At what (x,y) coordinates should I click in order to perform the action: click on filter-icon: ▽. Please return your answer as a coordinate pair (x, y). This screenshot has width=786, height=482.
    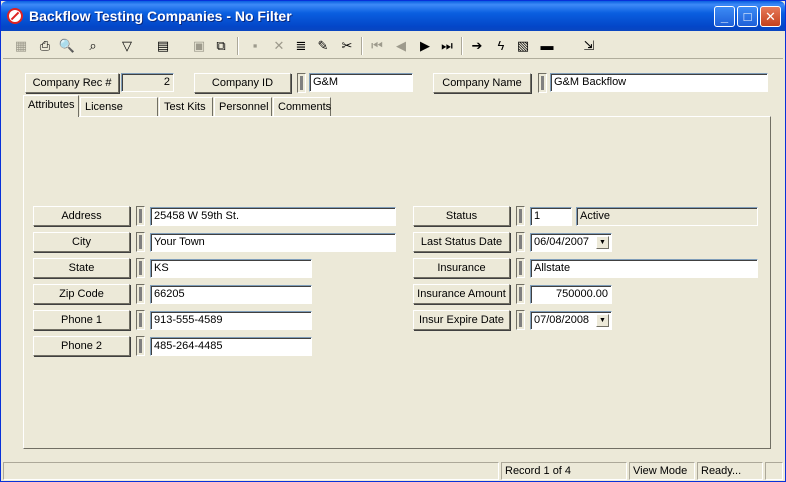
    Looking at the image, I should click on (127, 46).